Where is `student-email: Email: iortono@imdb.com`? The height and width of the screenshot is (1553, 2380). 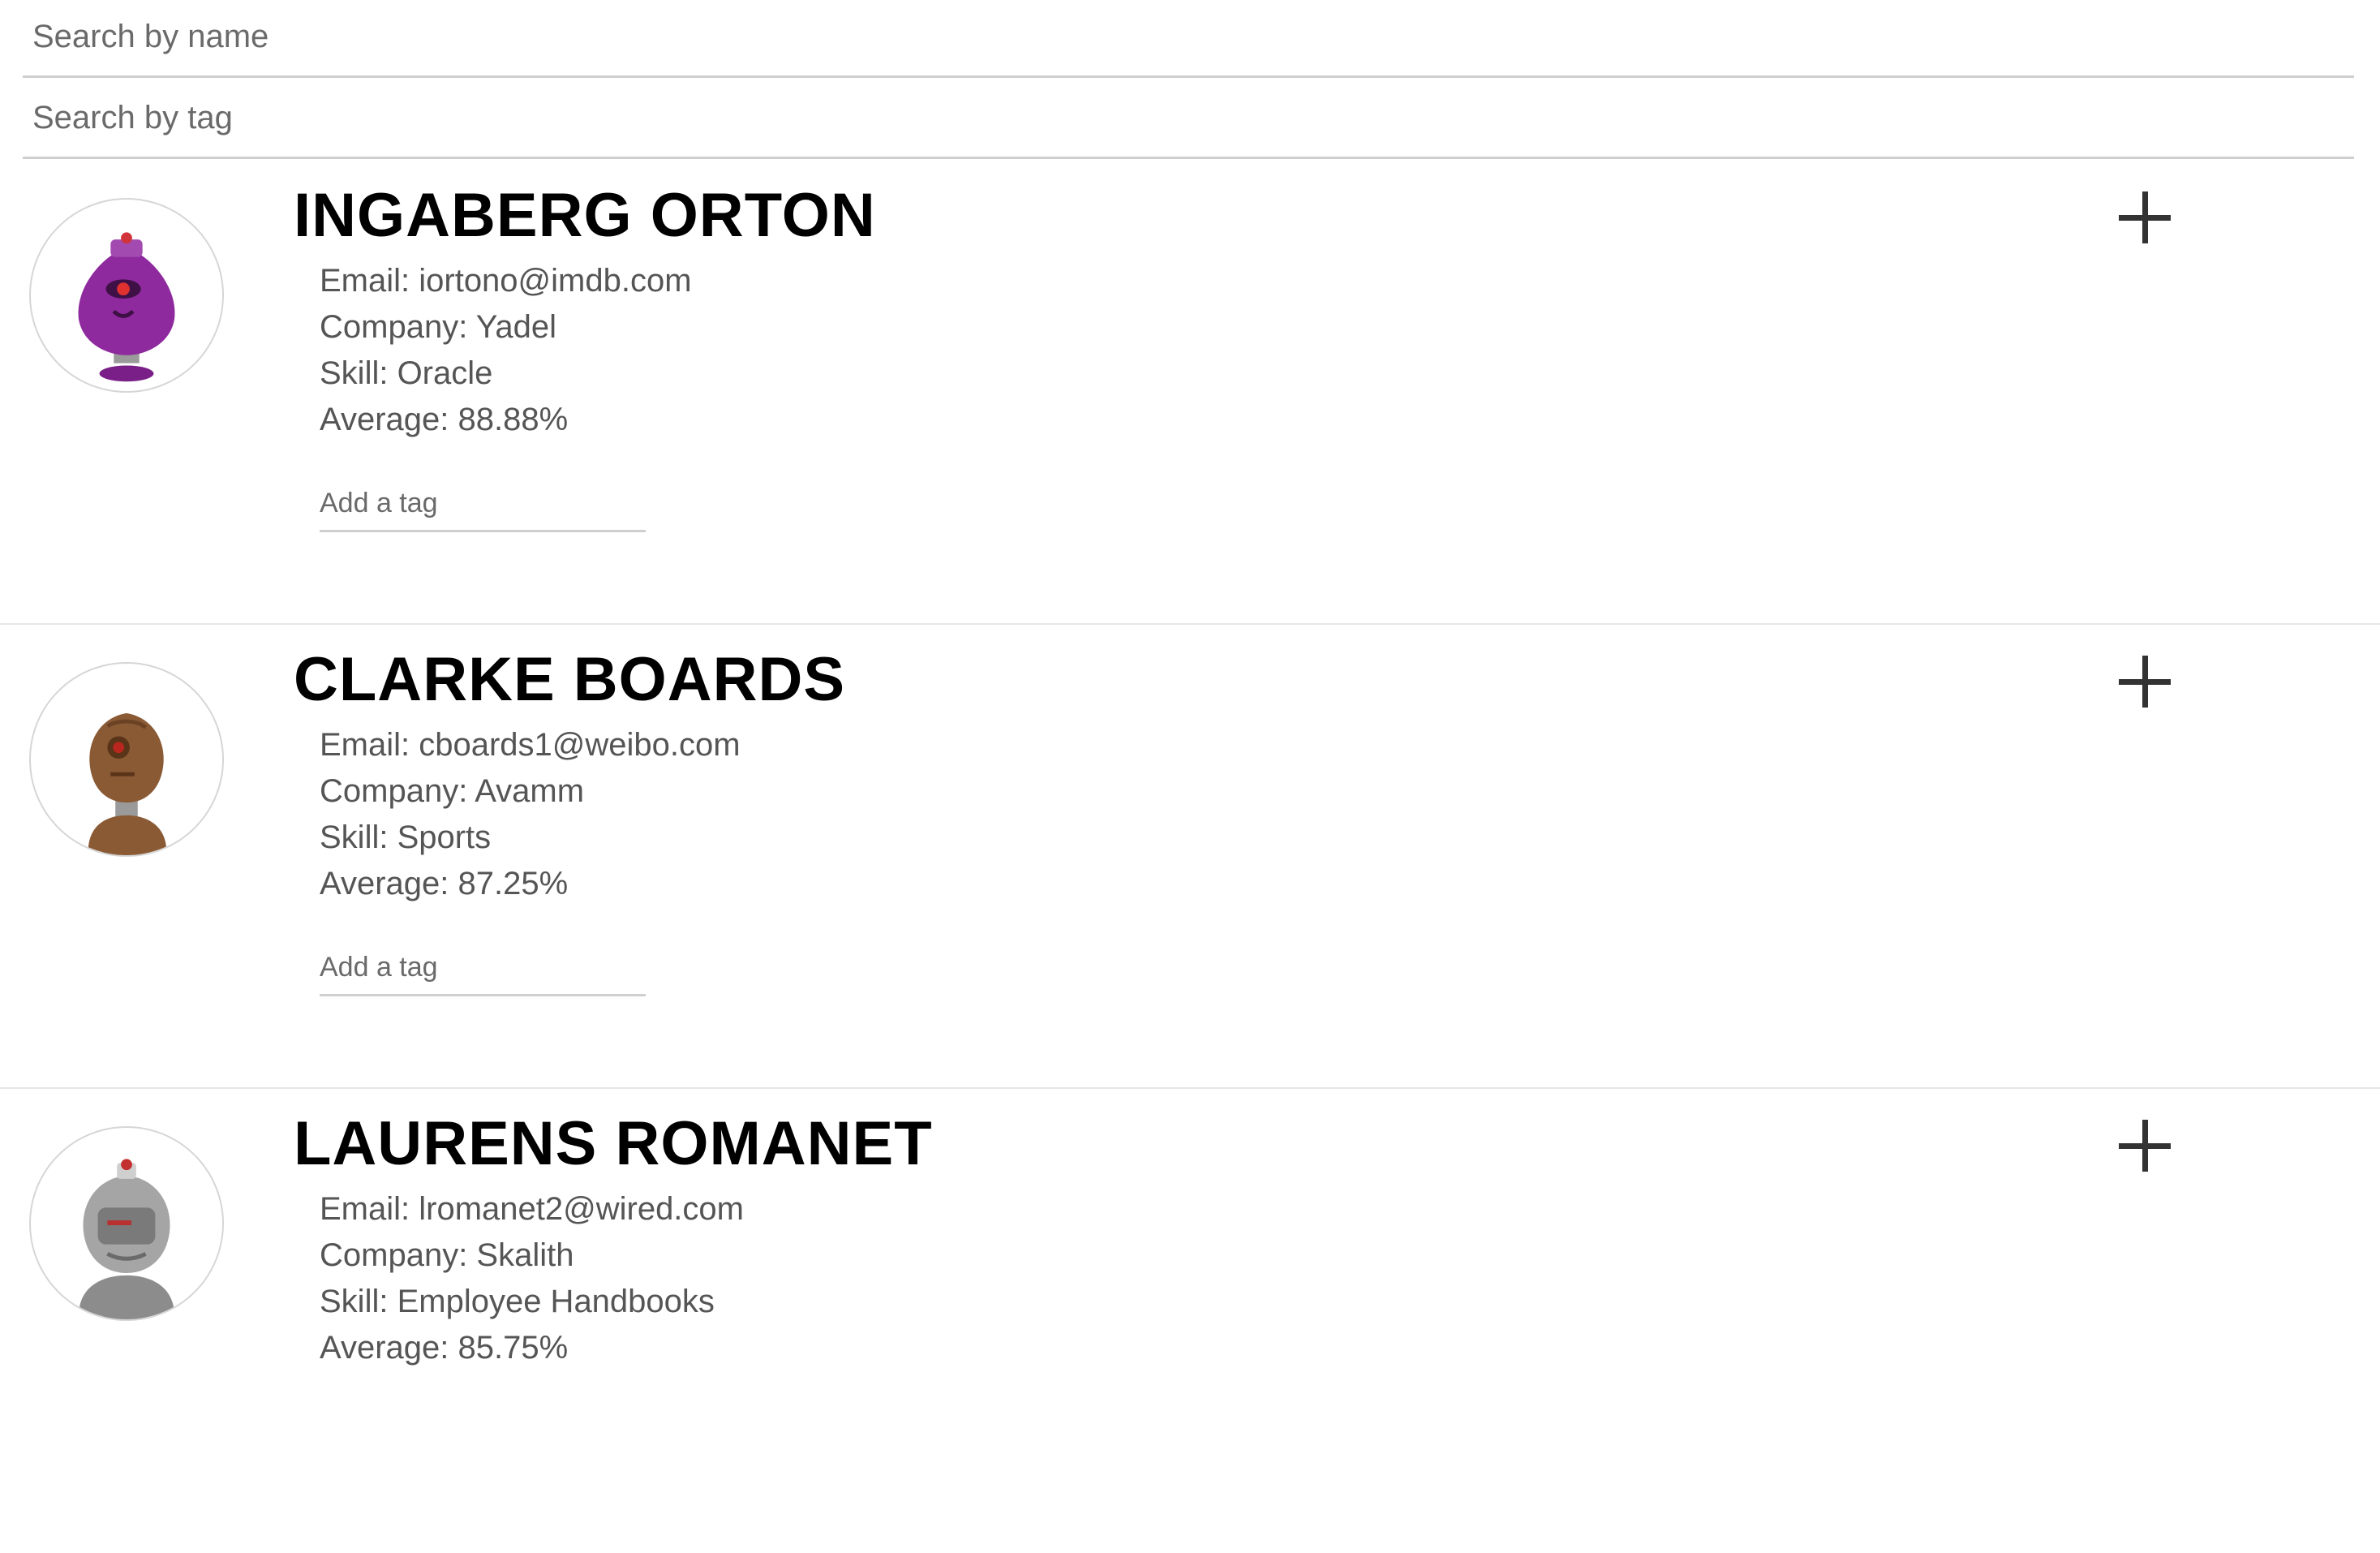 student-email: Email: iortono@imdb.com is located at coordinates (506, 281).